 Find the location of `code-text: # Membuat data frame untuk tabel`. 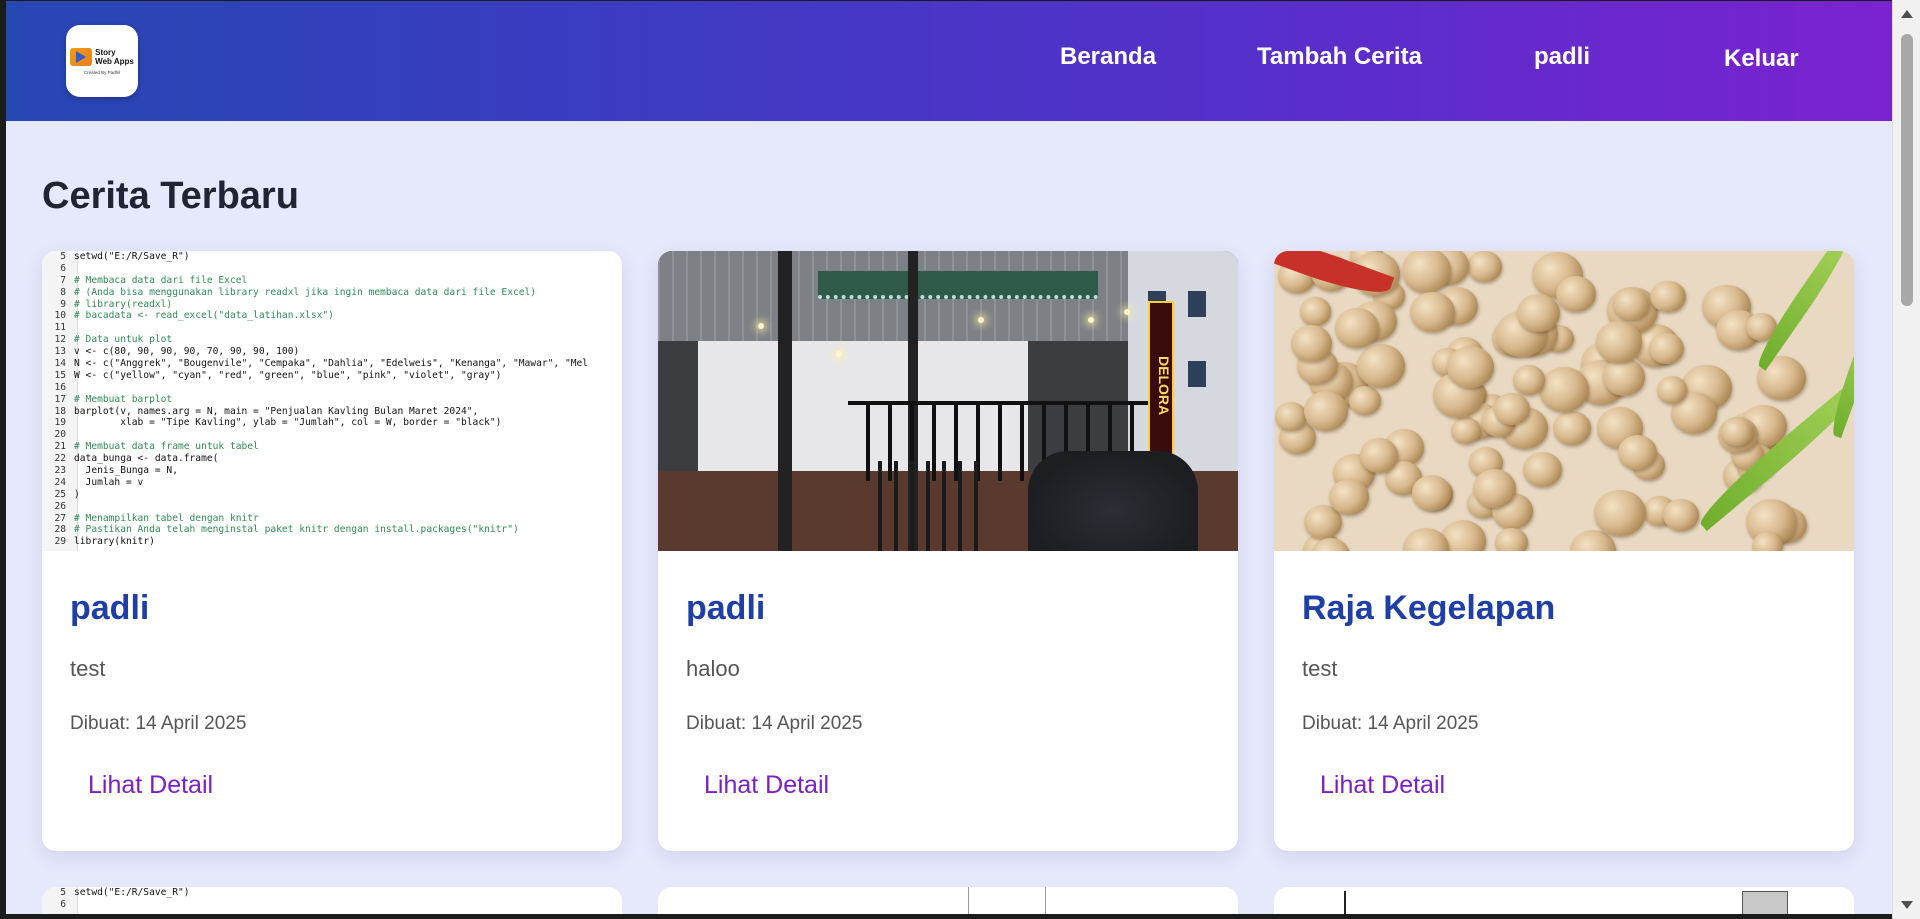

code-text: # Membuat data frame untuk tabel is located at coordinates (166, 447).